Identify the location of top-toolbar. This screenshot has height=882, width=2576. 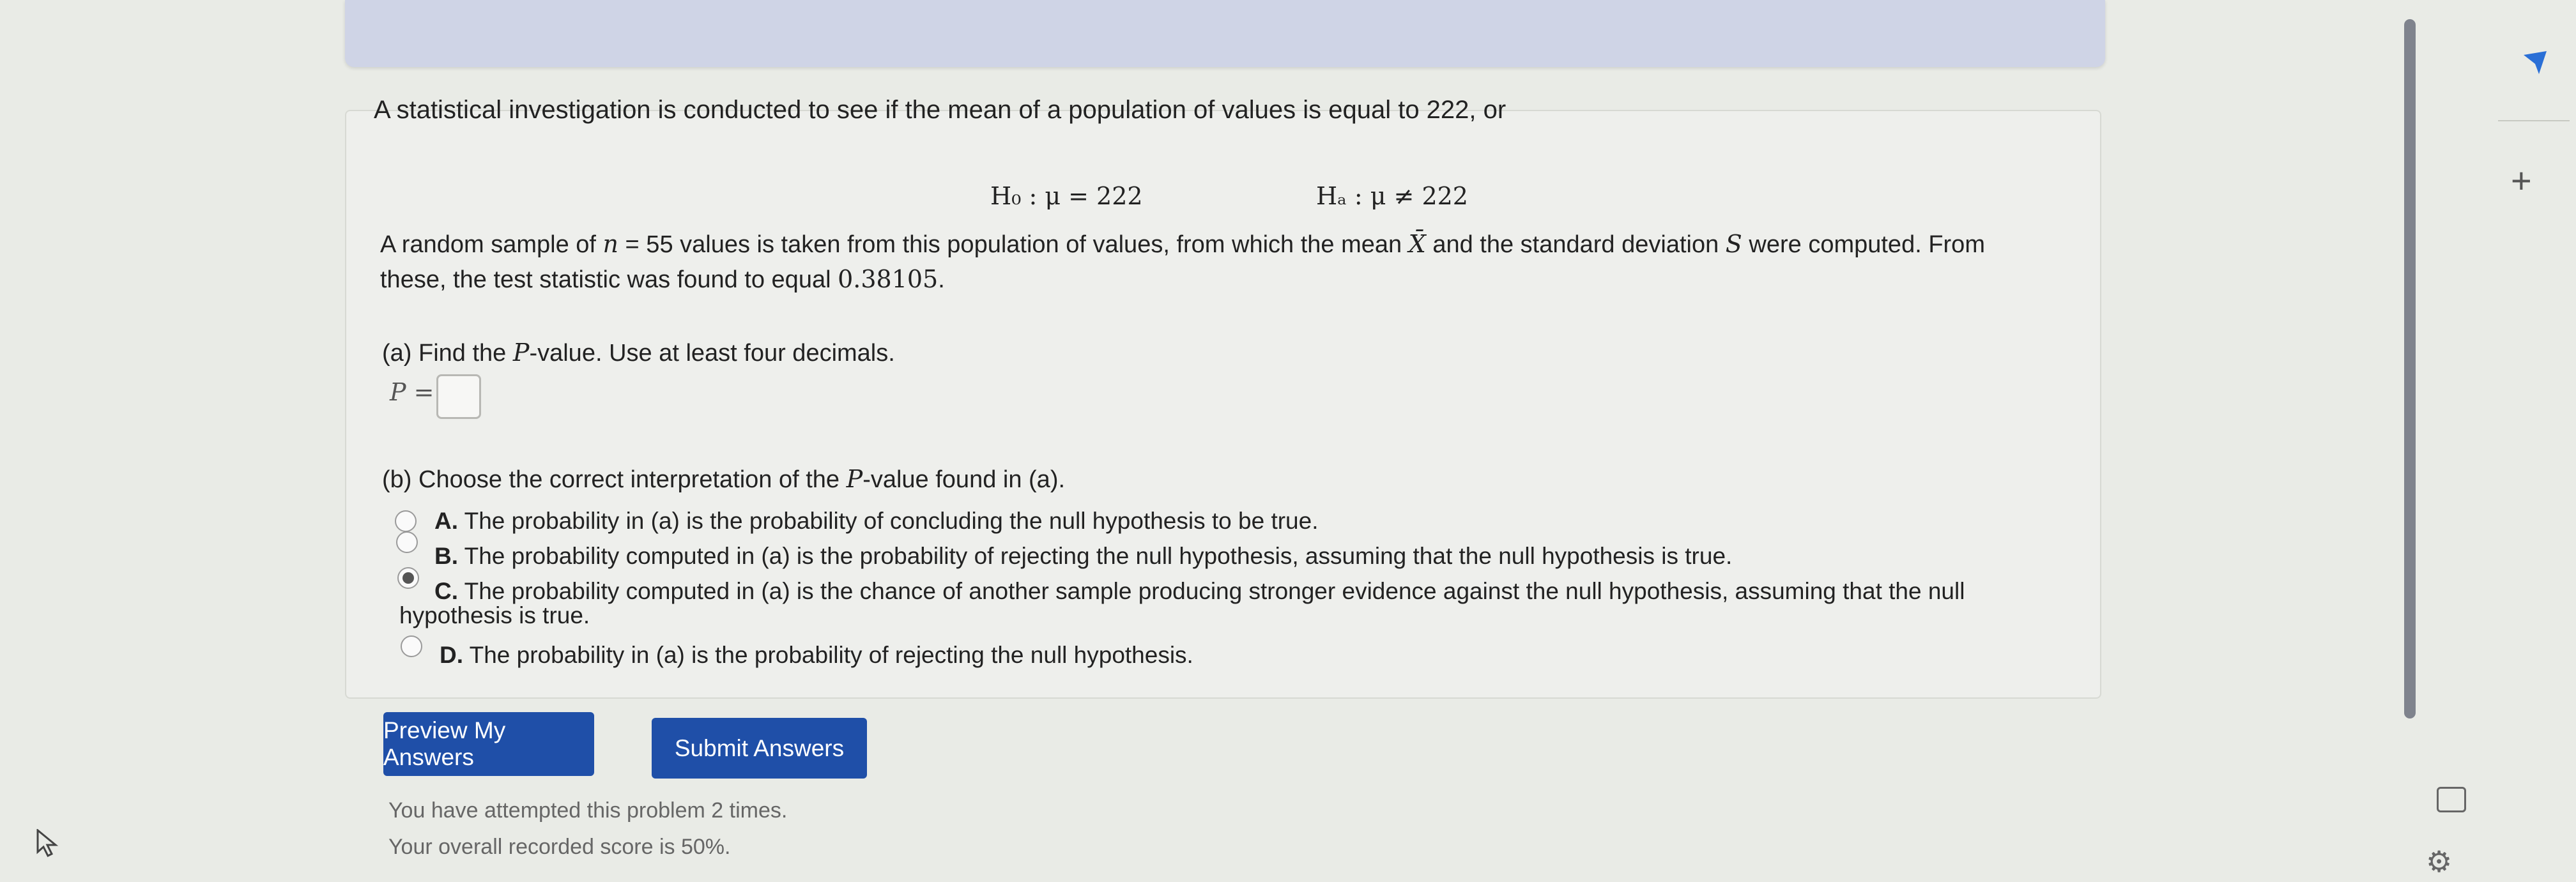
(1225, 33).